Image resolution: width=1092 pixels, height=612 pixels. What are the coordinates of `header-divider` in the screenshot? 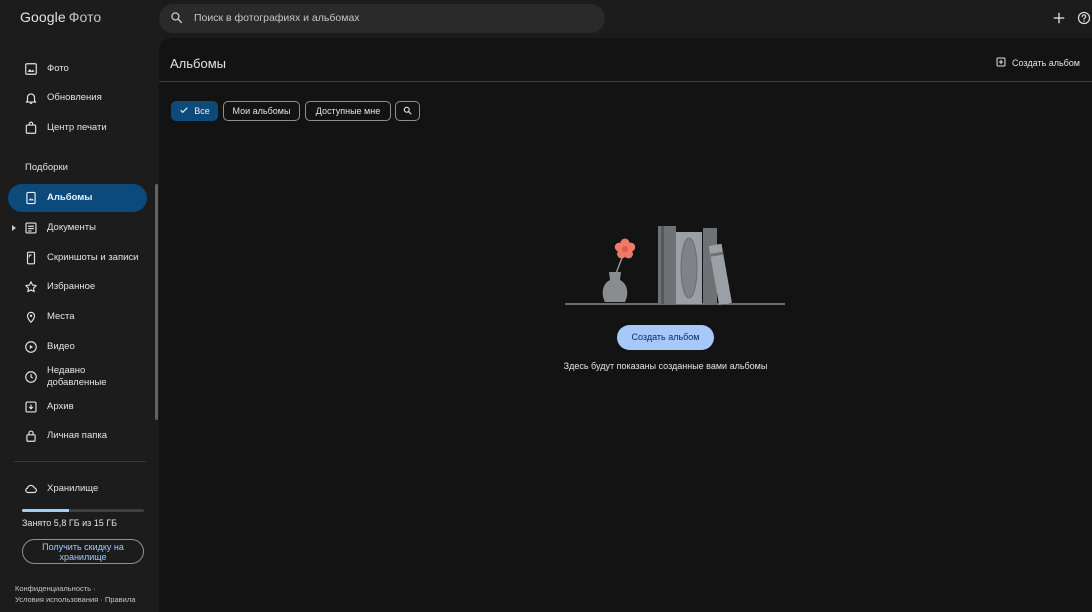 It's located at (625, 81).